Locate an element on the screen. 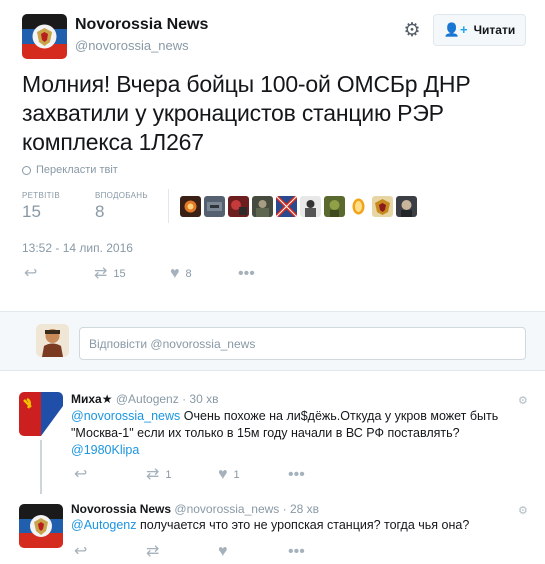  reply-author-handle: @novorossia_news is located at coordinates (226, 509).